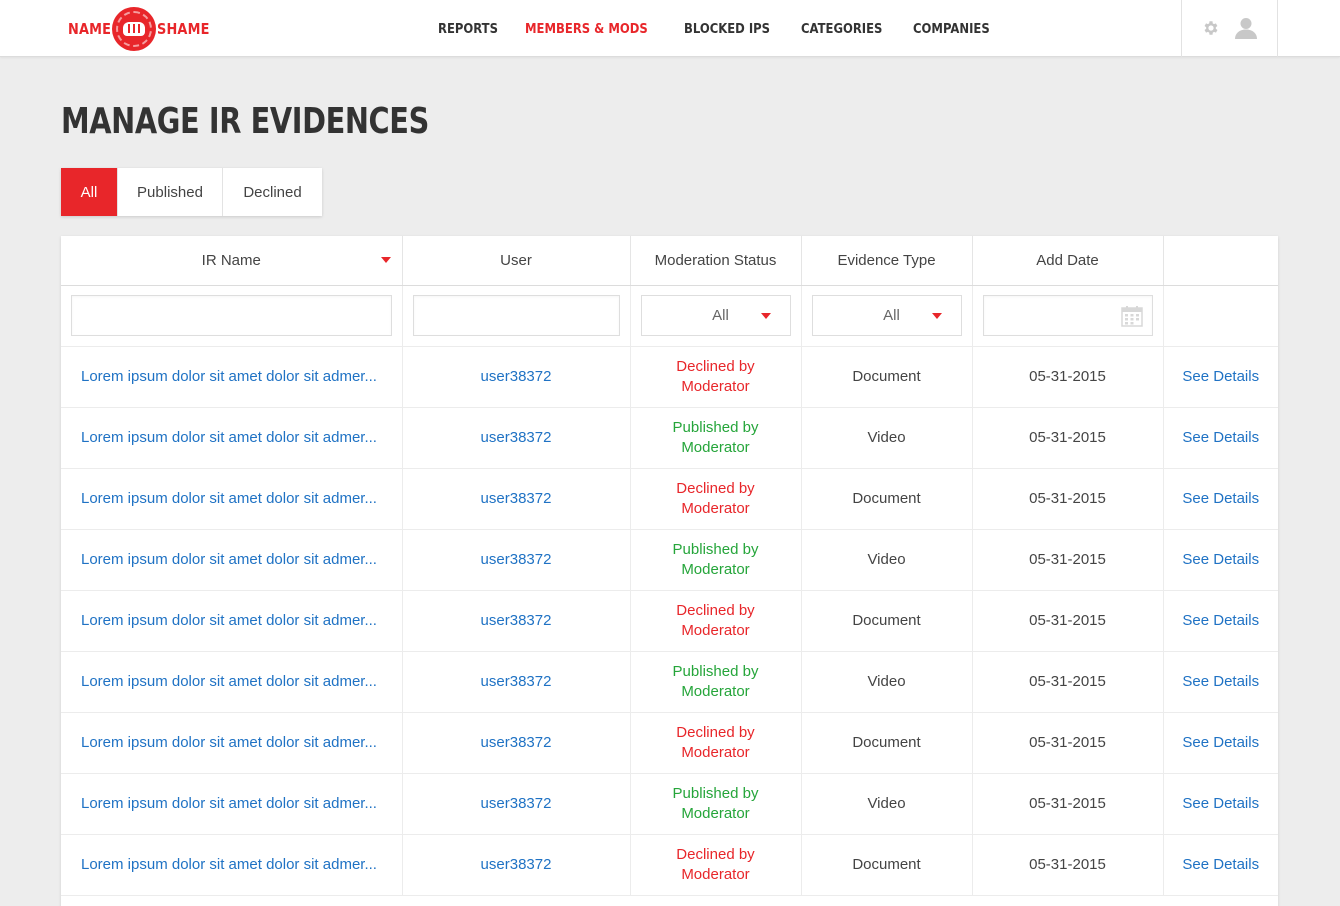  I want to click on evidence-type-filter-value: All, so click(891, 315).